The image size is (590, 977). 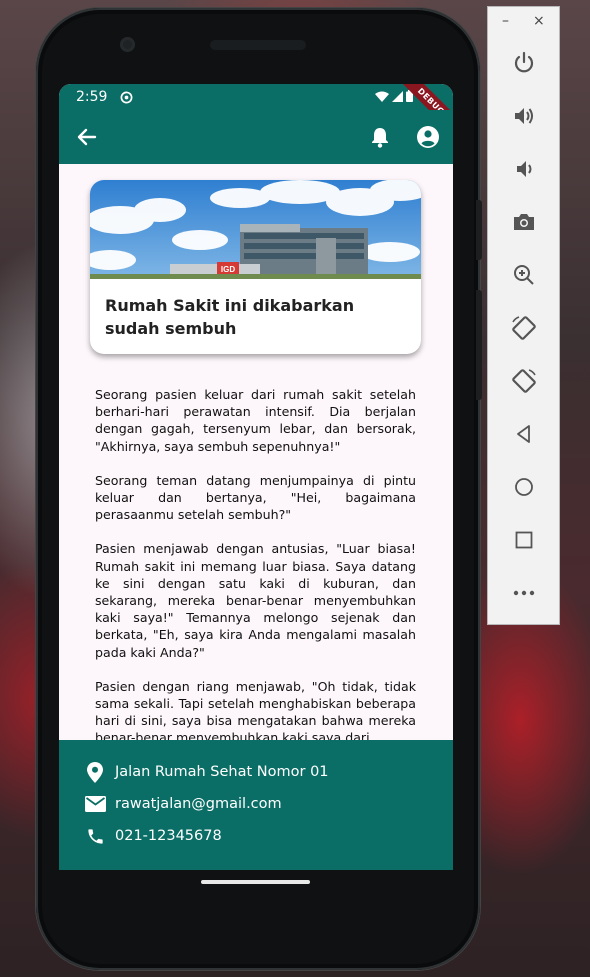 What do you see at coordinates (524, 381) in the screenshot?
I see `rotate-right-icon` at bounding box center [524, 381].